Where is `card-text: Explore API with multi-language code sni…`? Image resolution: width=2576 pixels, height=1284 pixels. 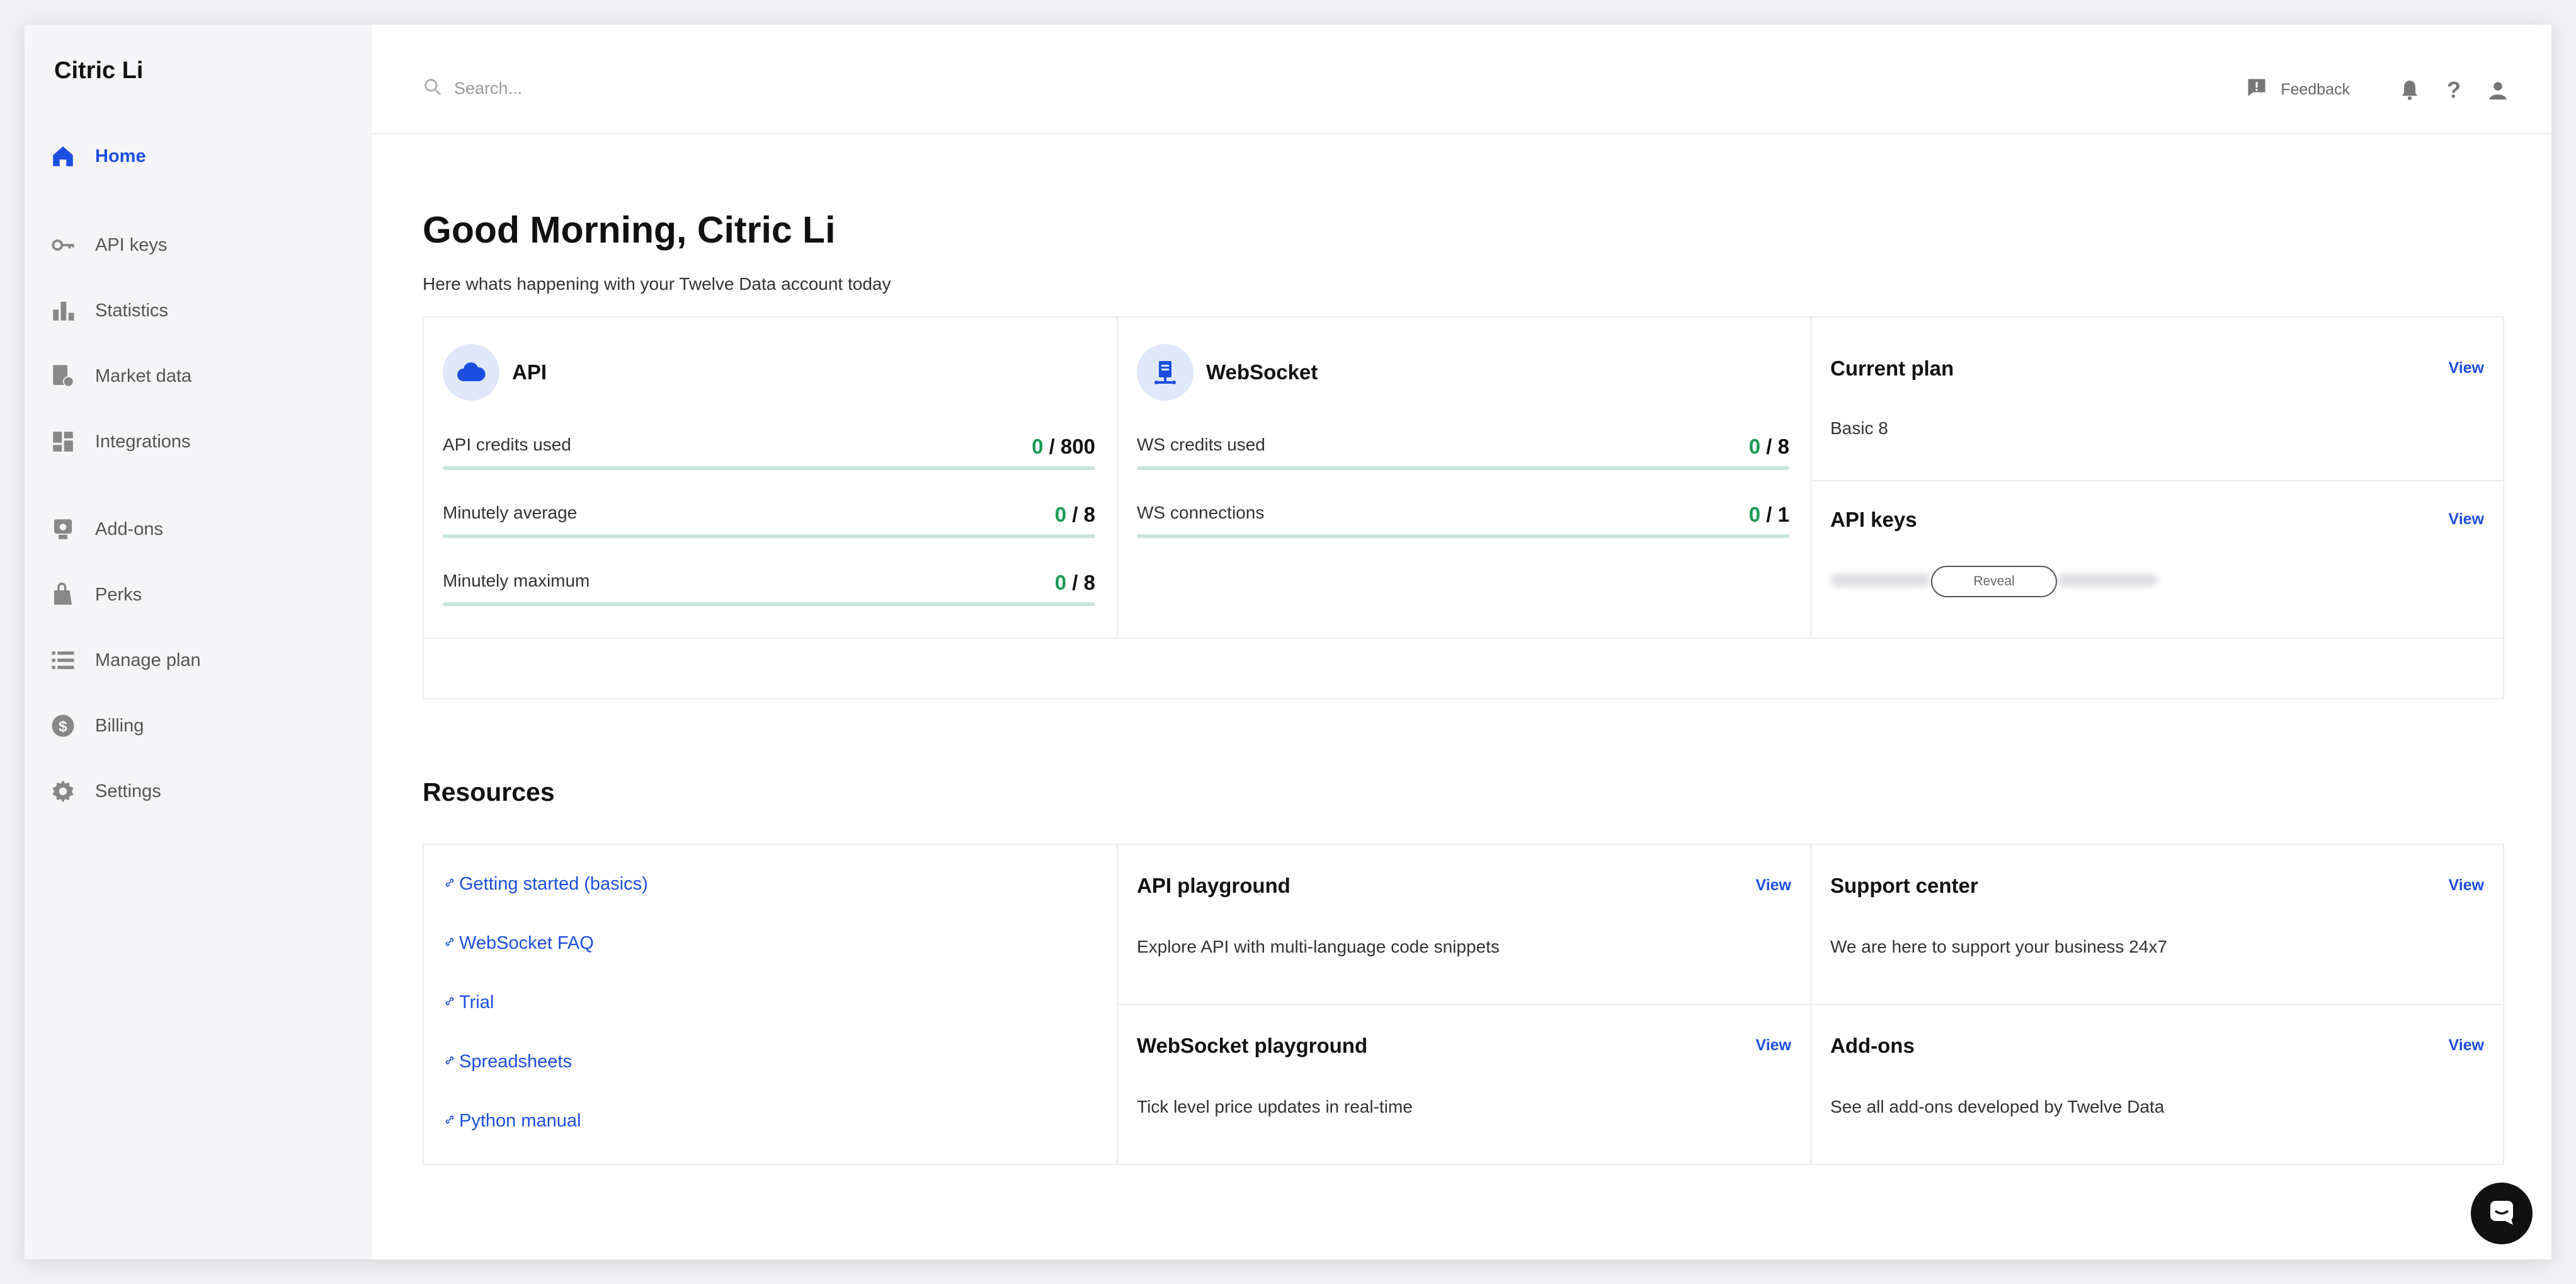 card-text: Explore API with multi-language code sni… is located at coordinates (1318, 946).